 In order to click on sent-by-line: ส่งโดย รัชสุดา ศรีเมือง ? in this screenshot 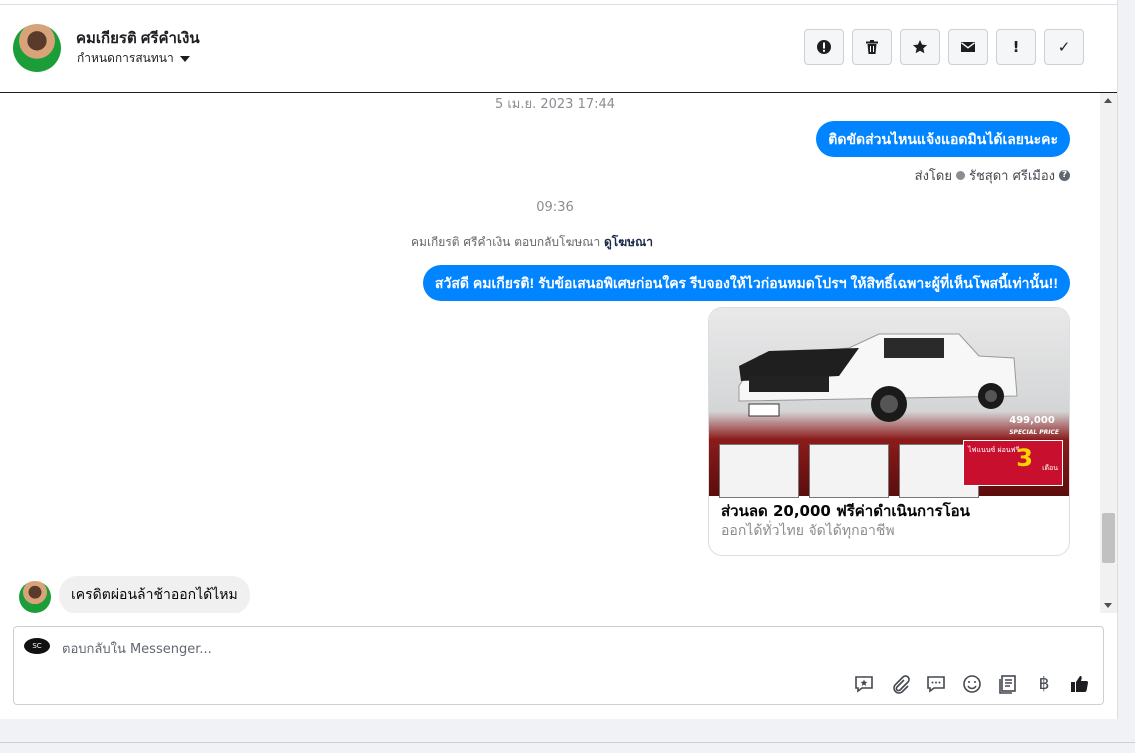, I will do `click(992, 175)`.